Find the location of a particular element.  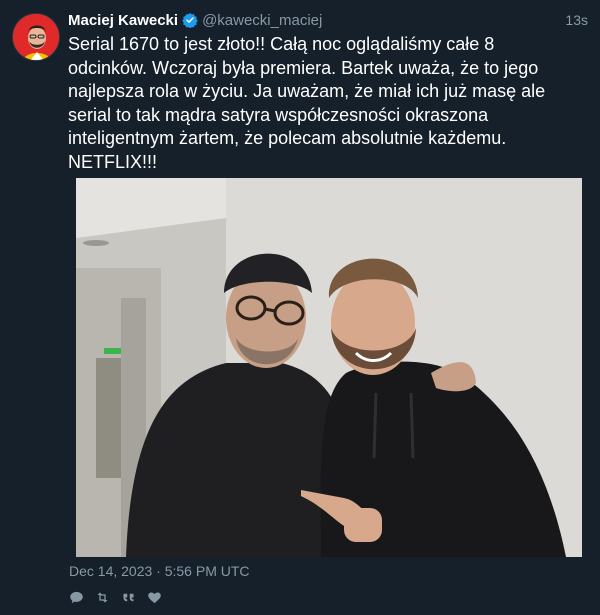

like-button is located at coordinates (154, 597).